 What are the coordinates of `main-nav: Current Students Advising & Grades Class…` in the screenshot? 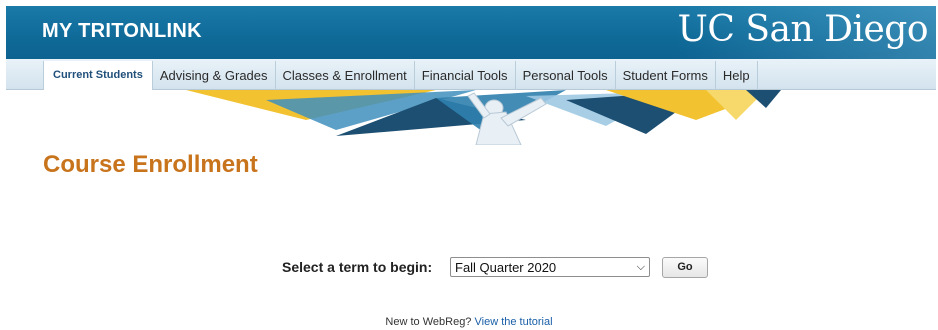 It's located at (471, 74).